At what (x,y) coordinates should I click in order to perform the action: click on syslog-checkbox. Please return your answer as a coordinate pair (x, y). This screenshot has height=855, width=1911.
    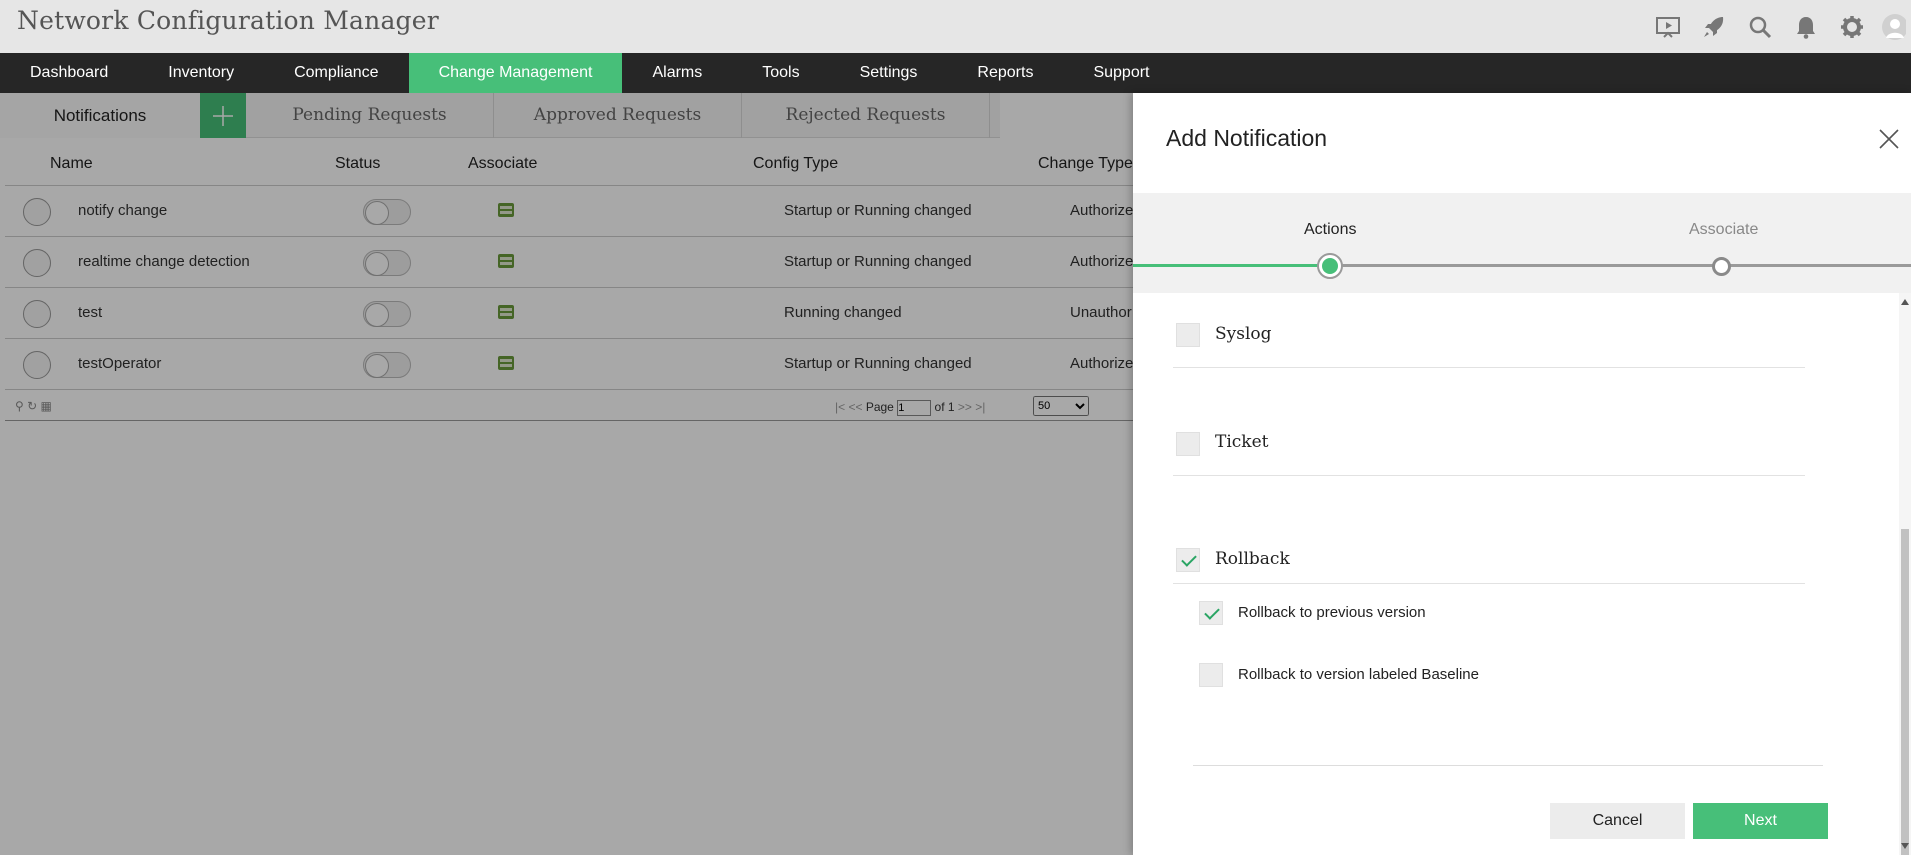
    Looking at the image, I should click on (1188, 335).